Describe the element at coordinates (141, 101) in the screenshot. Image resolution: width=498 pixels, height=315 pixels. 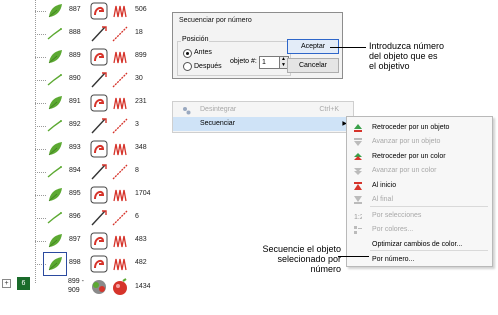
I see `stitch-count: 231` at that location.